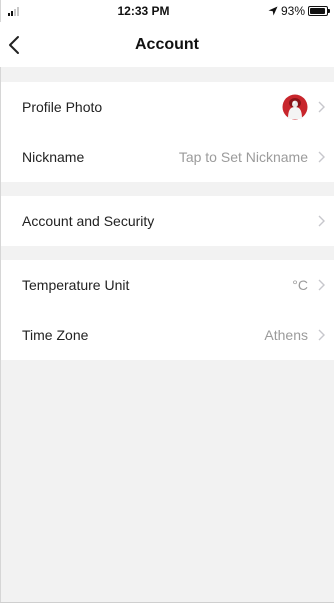 This screenshot has height=603, width=334. I want to click on page-title: Account, so click(167, 44).